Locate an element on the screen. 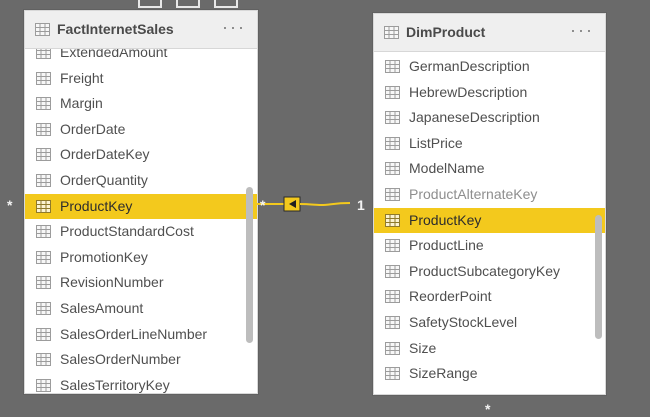 This screenshot has height=417, width=650. fact-field-row: SalesOrderLineNumber is located at coordinates (141, 335).